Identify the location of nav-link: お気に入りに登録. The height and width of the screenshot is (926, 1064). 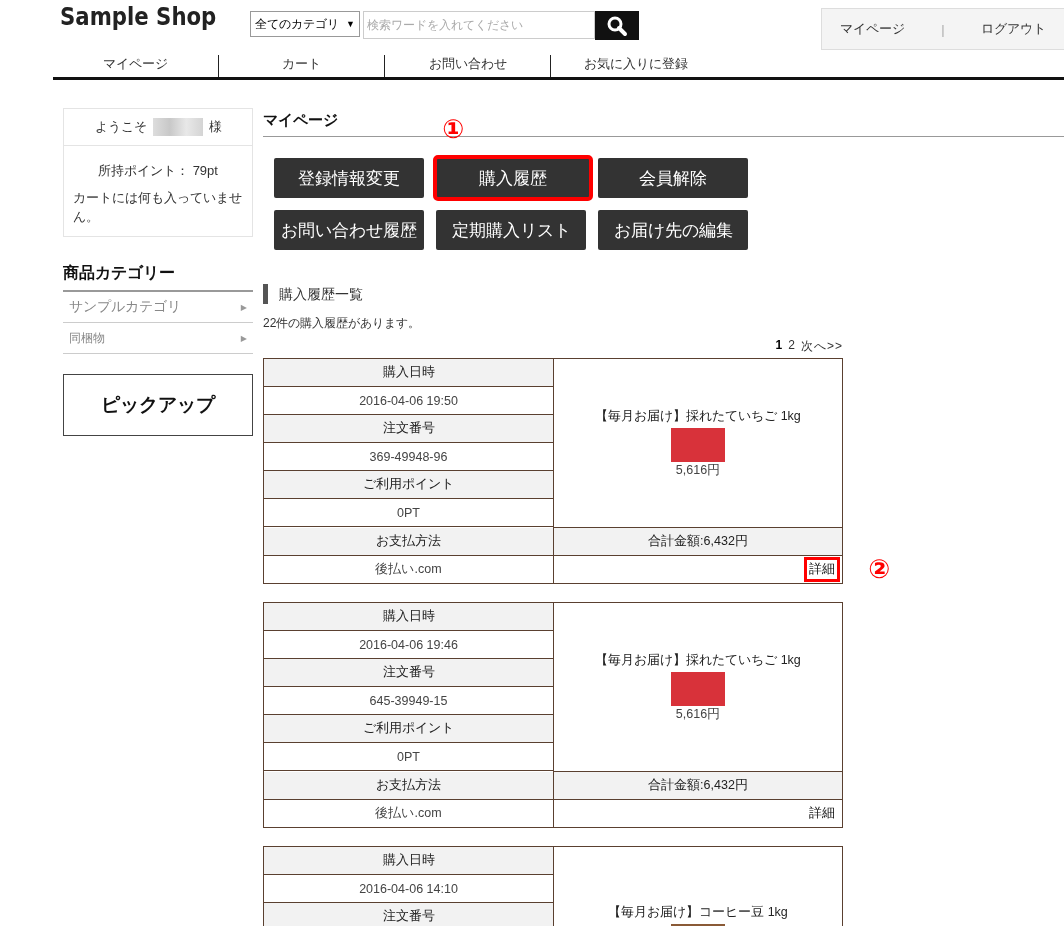
(636, 66).